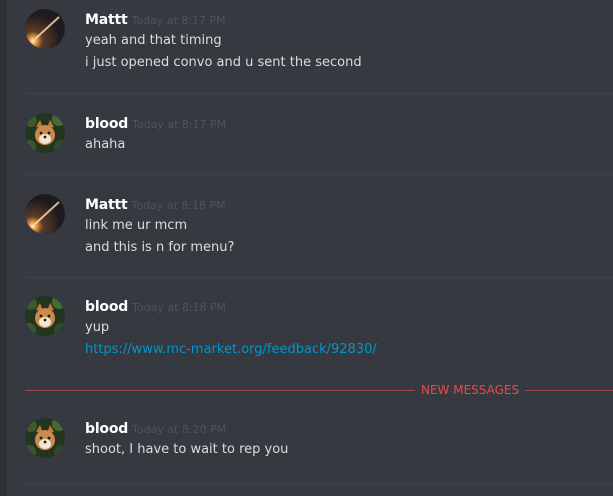 This screenshot has height=496, width=613. What do you see at coordinates (97, 327) in the screenshot?
I see `message-line: yup` at bounding box center [97, 327].